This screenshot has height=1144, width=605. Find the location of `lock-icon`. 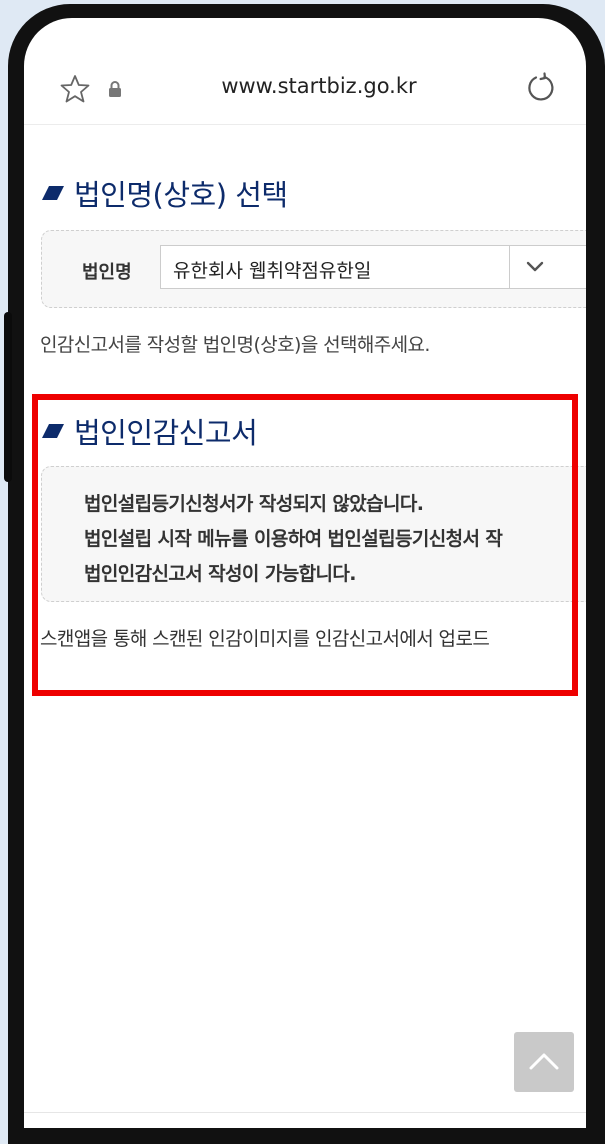

lock-icon is located at coordinates (115, 89).